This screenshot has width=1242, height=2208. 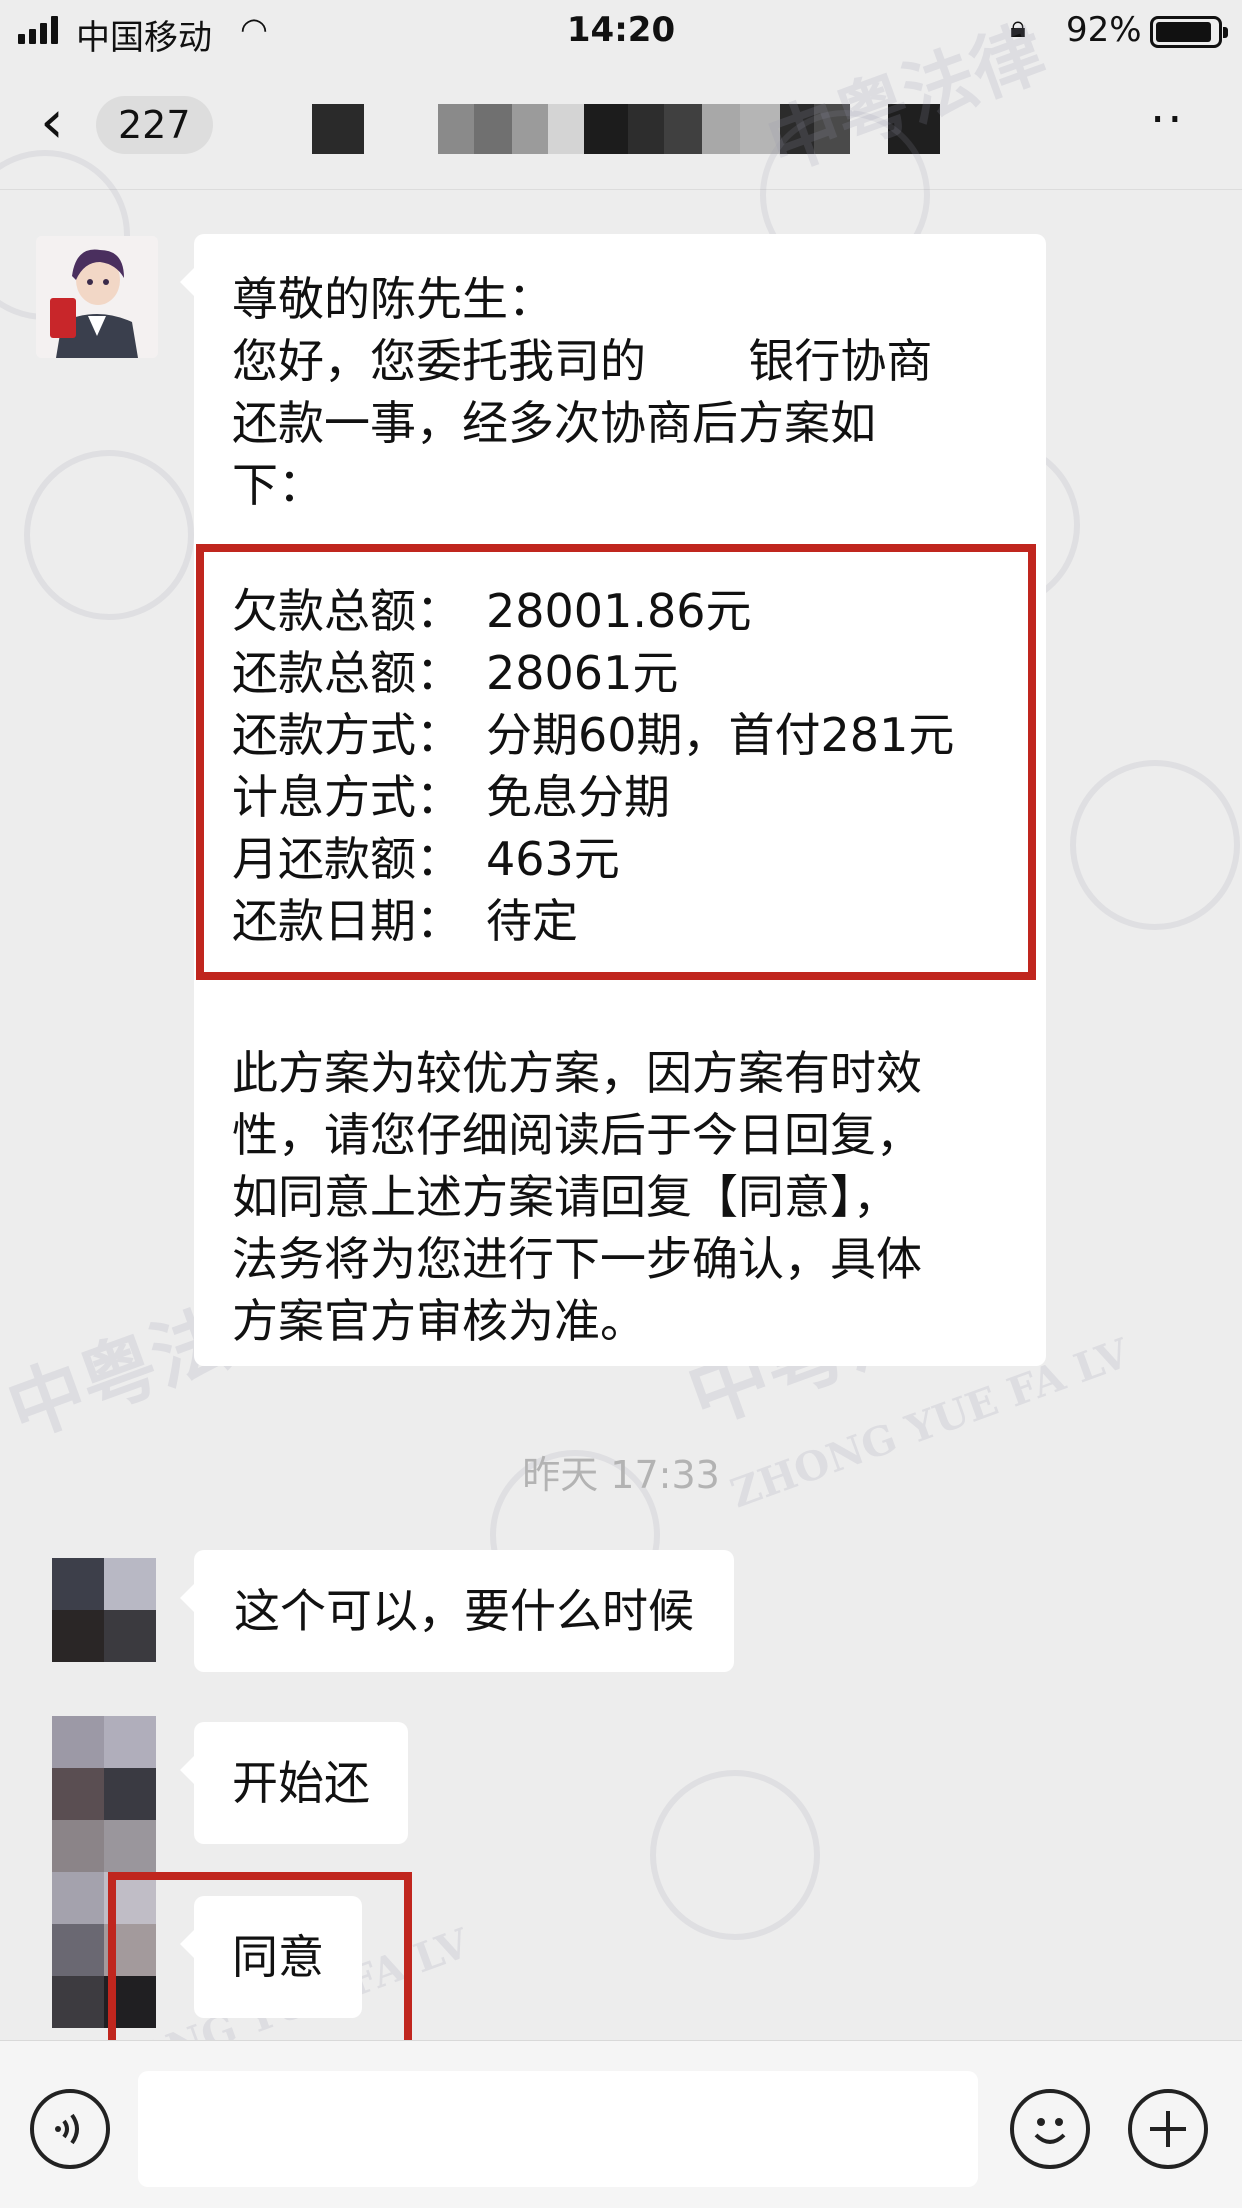 I want to click on reply-message-bubble: 开始还, so click(x=294, y=1783).